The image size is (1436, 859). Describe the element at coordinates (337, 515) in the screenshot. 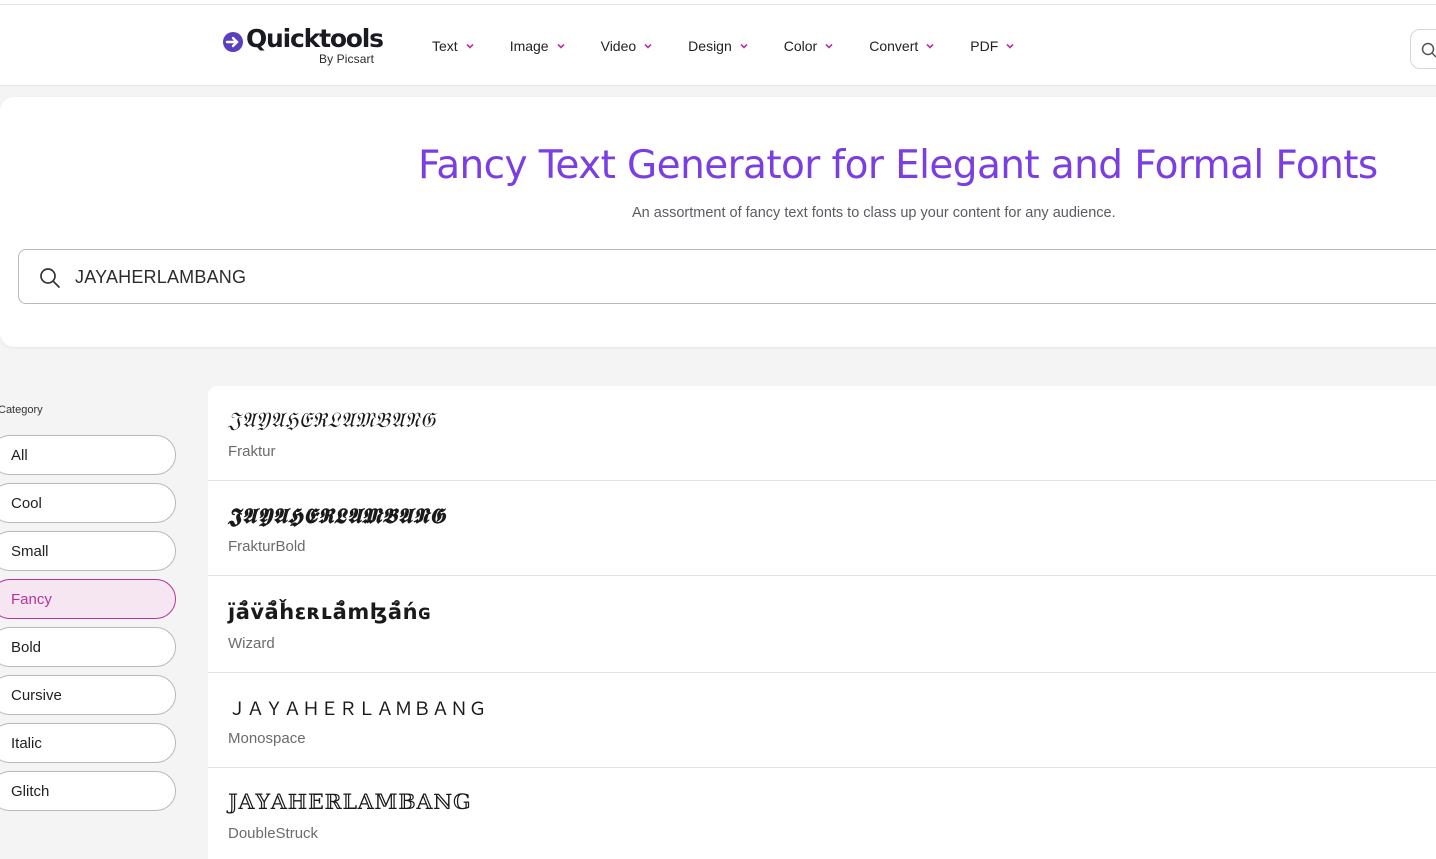

I see `result-sample: 𝕵𝕬𝖄𝕬𝕳𝕰𝕽𝕷𝕬𝕸𝕭𝕬𝕹𝕲` at that location.